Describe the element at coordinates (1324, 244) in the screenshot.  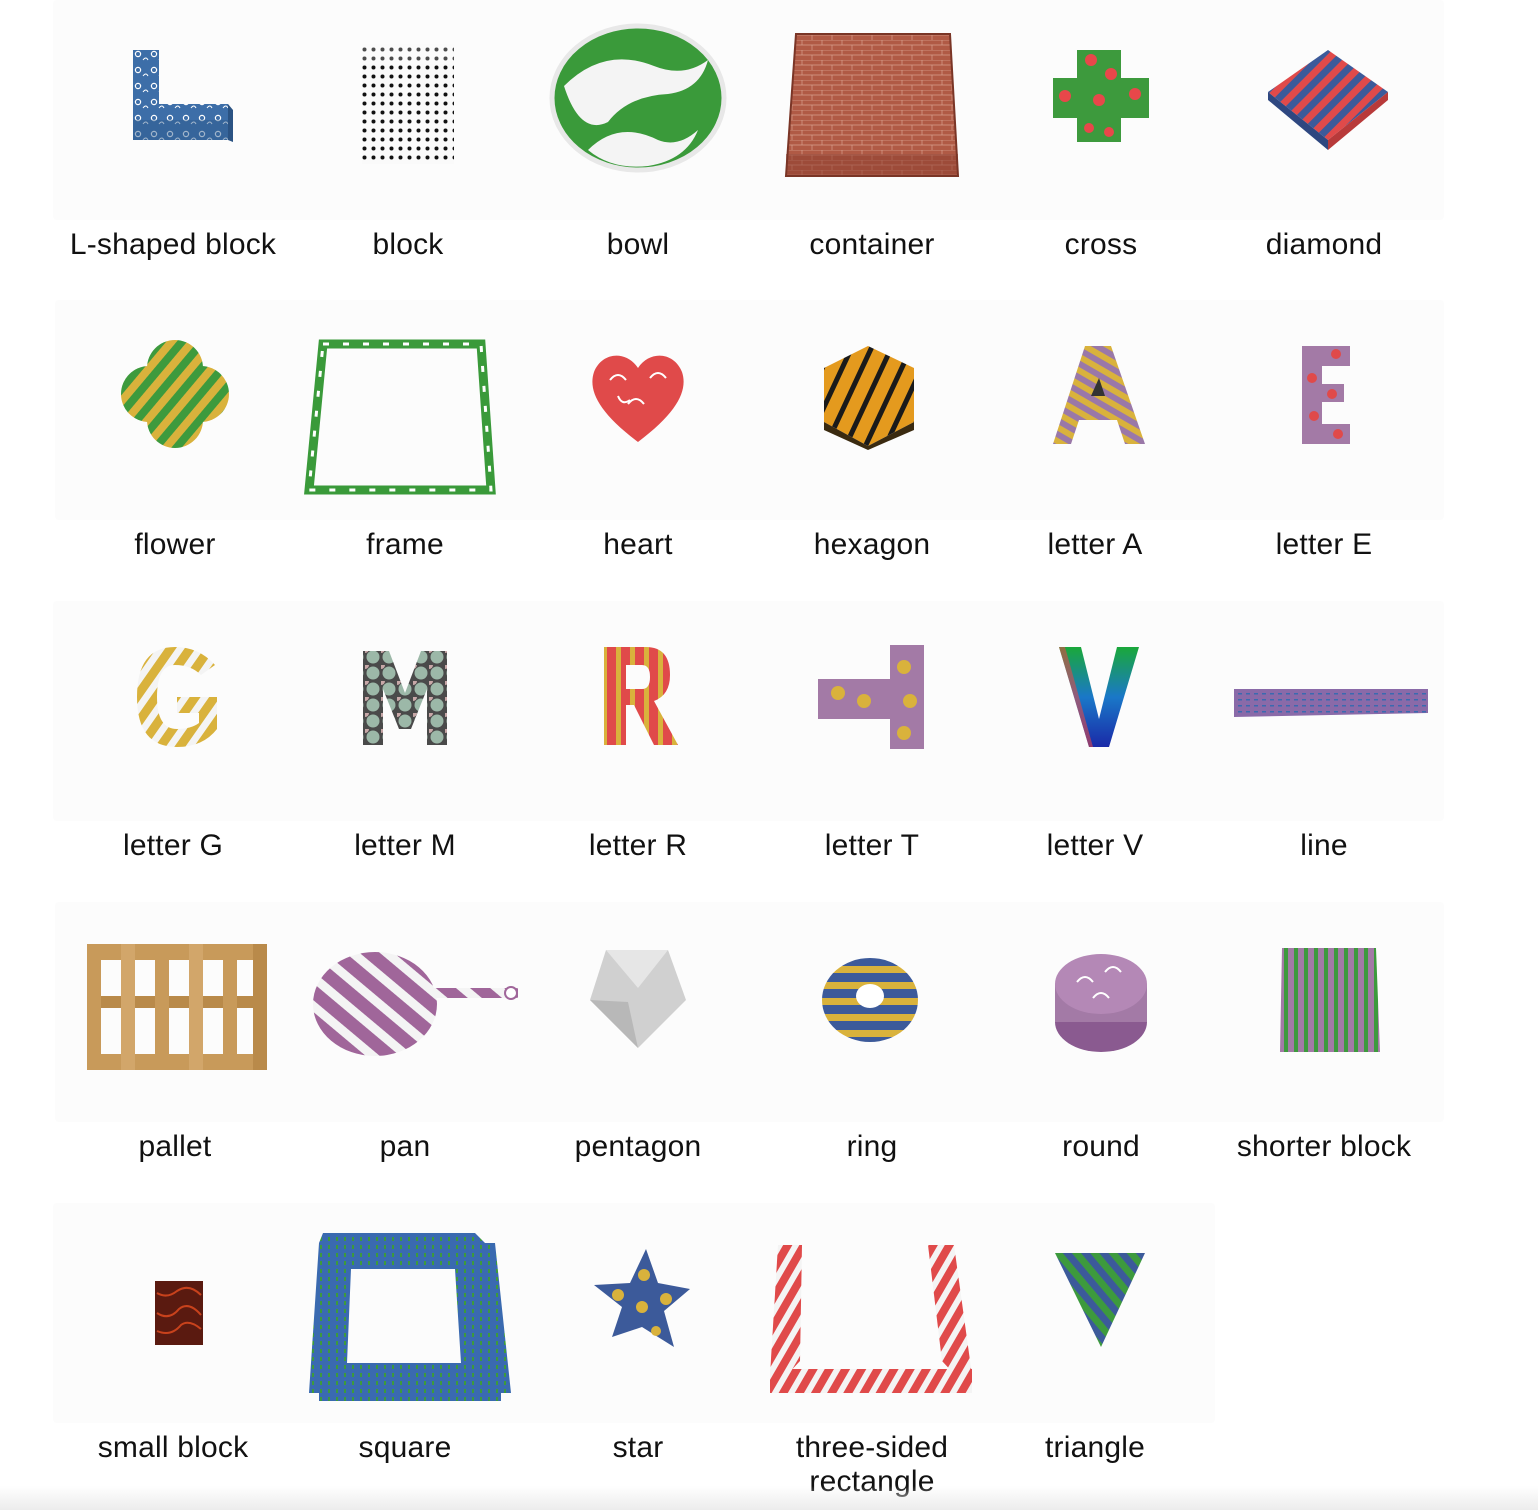
I see `gallery-item-label: diamond` at that location.